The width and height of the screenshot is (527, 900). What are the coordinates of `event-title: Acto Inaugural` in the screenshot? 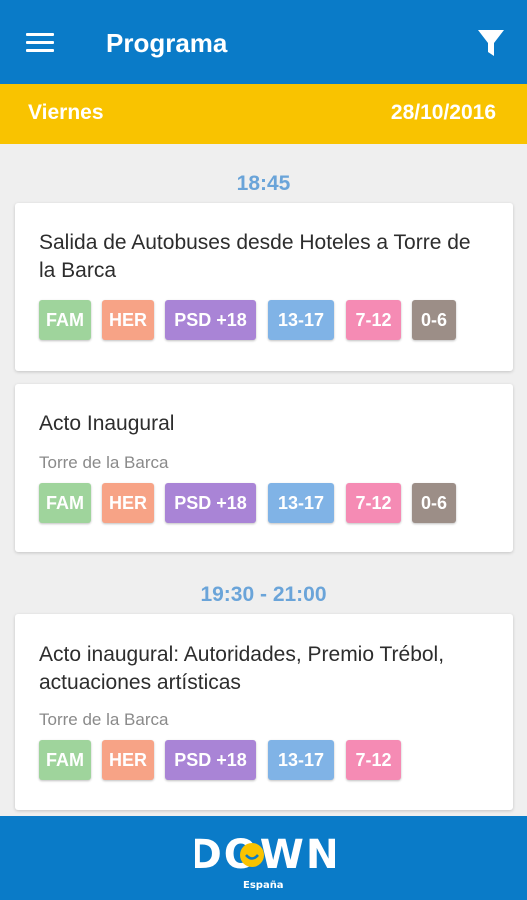 It's located at (107, 423).